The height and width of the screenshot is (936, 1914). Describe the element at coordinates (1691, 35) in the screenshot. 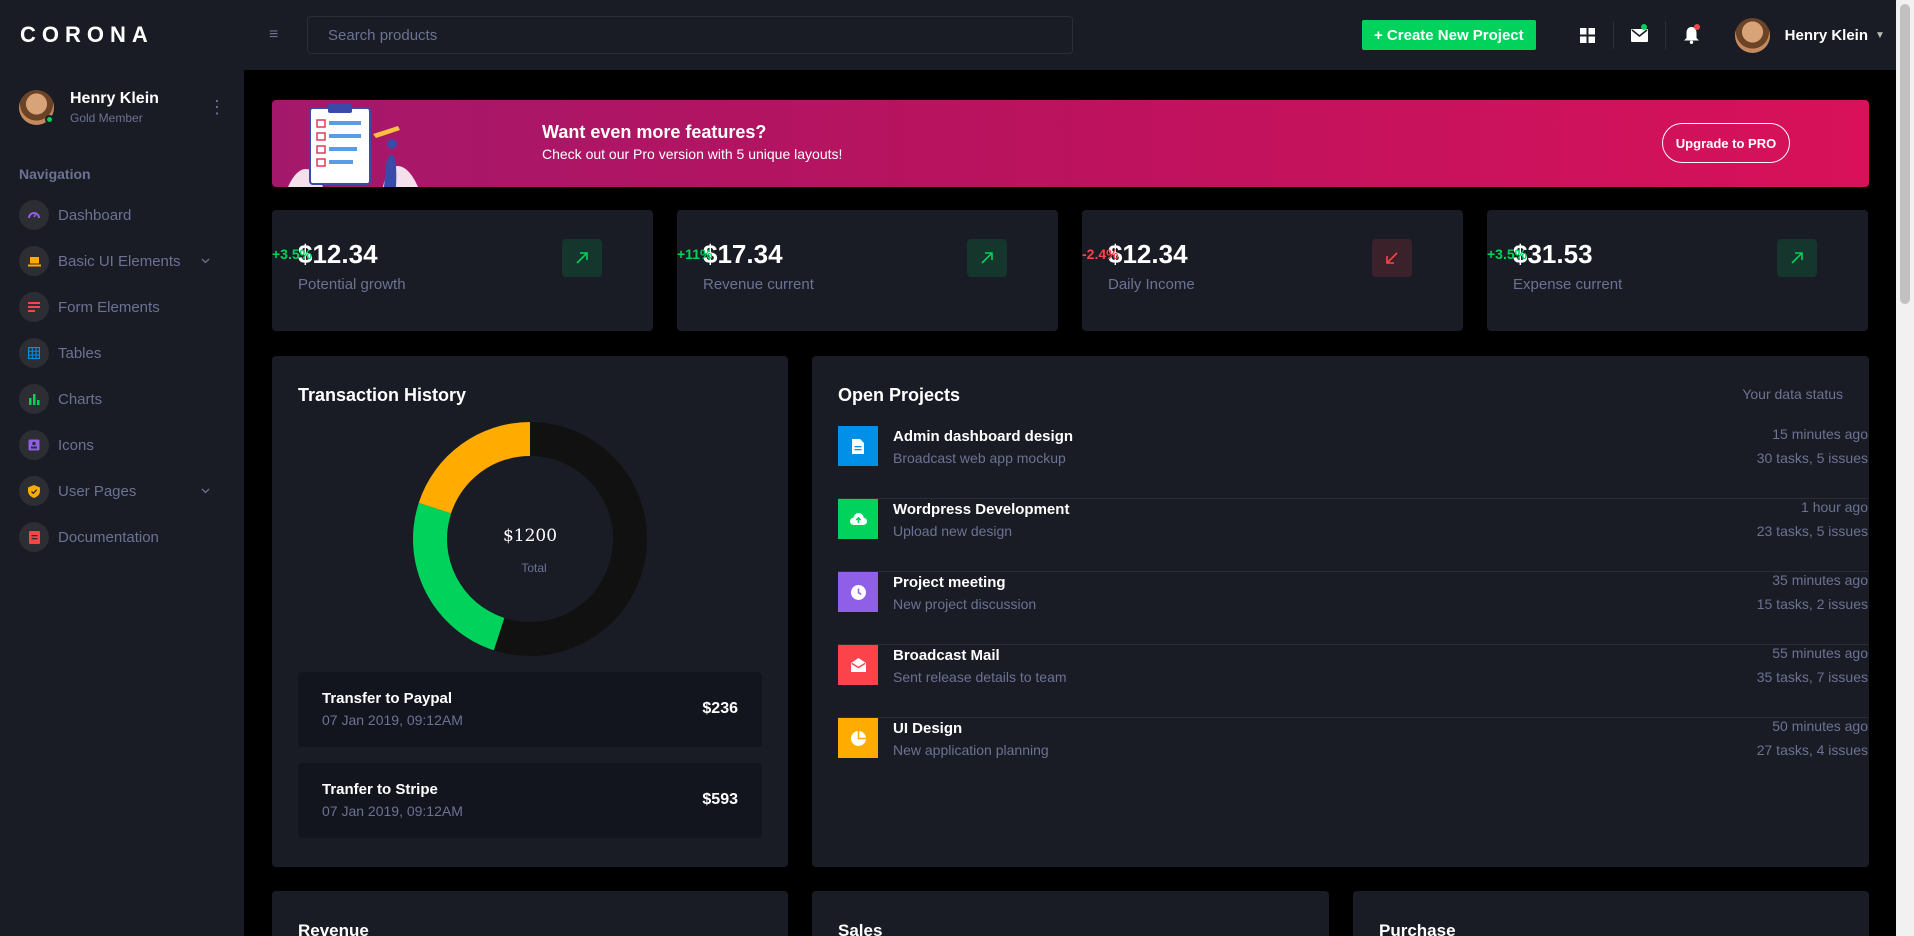

I see `bell-icon` at that location.